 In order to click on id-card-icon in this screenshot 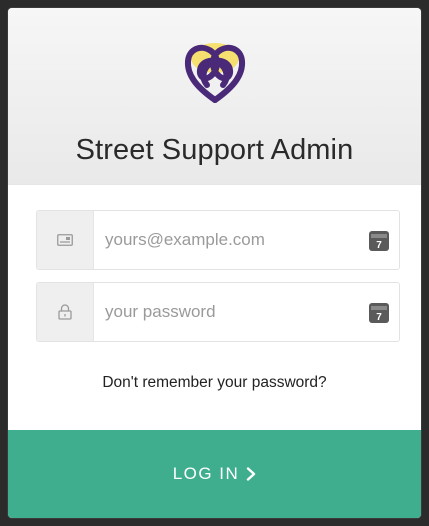, I will do `click(65, 240)`.